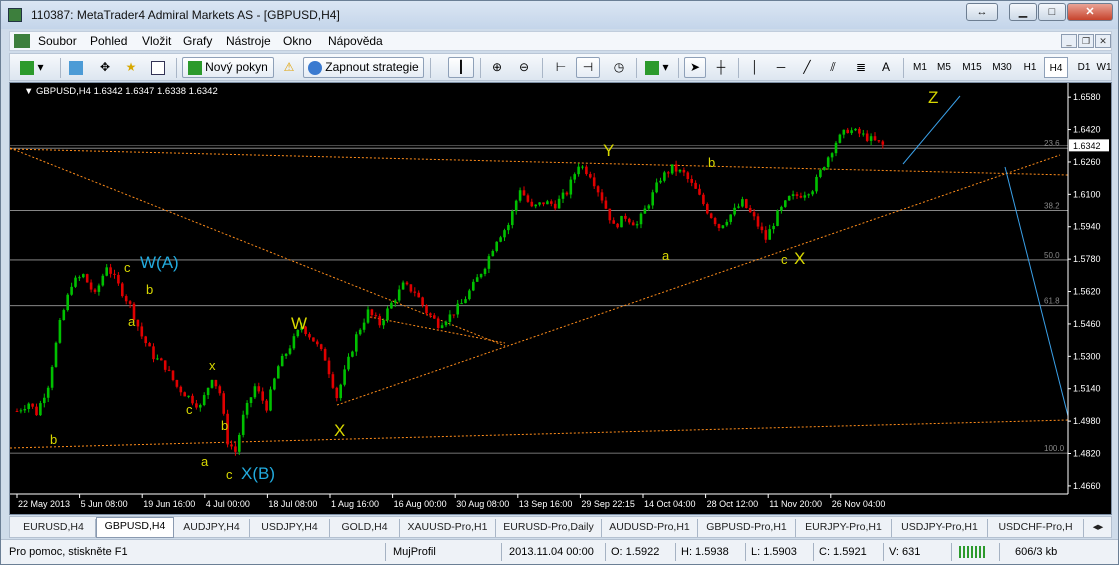 Image resolution: width=1119 pixels, height=565 pixels. What do you see at coordinates (886, 67) in the screenshot?
I see `text-tool-button: A` at bounding box center [886, 67].